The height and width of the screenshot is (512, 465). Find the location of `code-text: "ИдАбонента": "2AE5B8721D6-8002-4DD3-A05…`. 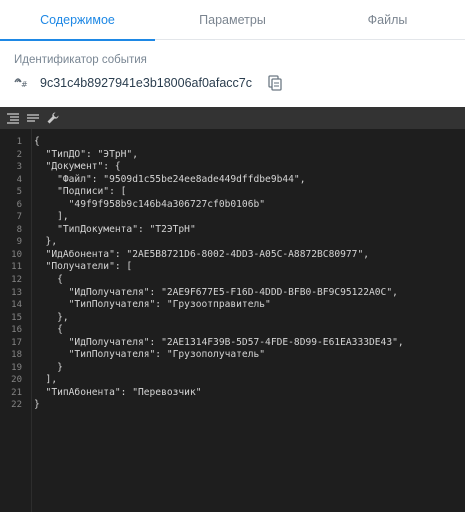

code-text: "ИдАбонента": "2AE5B8721D6-8002-4DD3-A05… is located at coordinates (202, 254).